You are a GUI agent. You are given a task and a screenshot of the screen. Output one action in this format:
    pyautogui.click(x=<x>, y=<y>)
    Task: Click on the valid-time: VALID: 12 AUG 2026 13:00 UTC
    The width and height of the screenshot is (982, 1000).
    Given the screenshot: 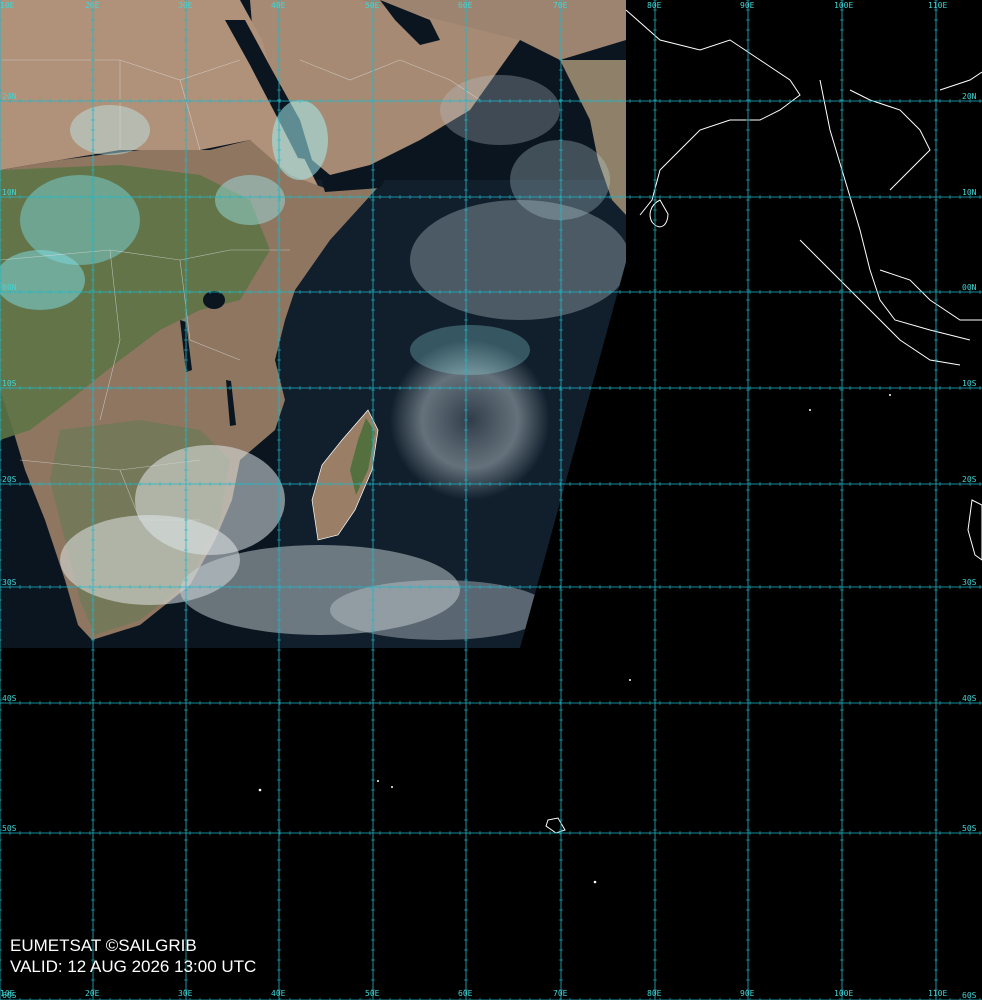 What is the action you would take?
    pyautogui.click(x=133, y=966)
    